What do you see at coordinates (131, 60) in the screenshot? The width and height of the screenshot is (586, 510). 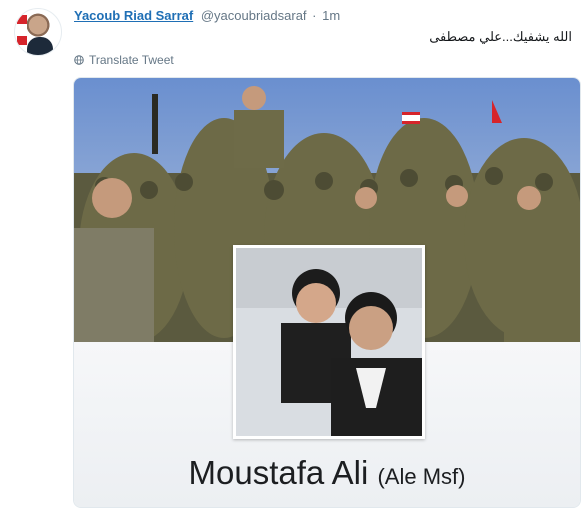 I see `translate-label: Translate Tweet` at bounding box center [131, 60].